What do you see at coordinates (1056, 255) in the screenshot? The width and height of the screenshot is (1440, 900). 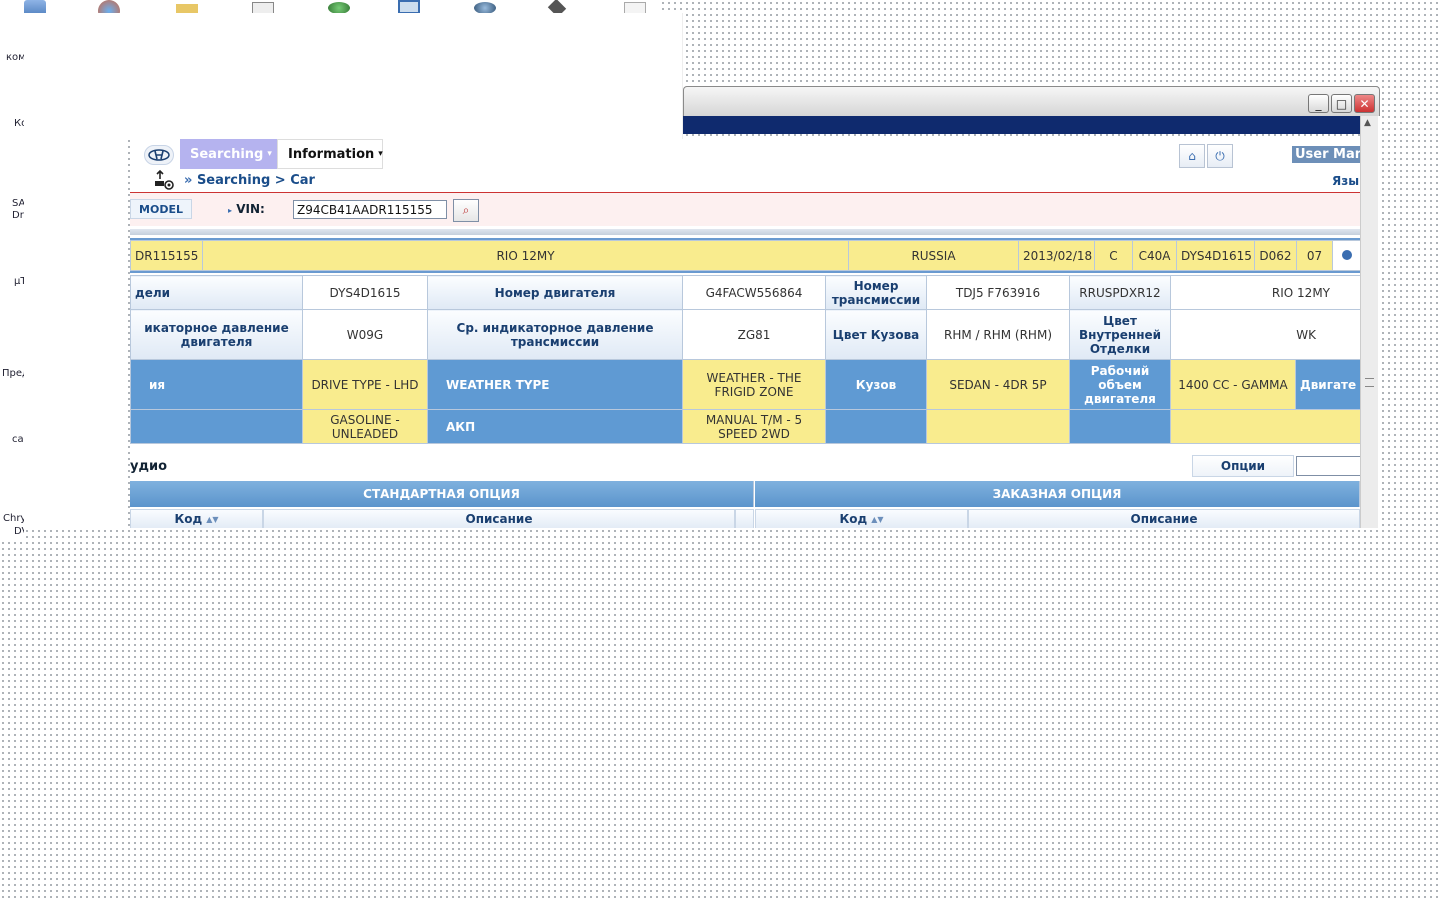 I see `summary-date: 2013/02/18` at bounding box center [1056, 255].